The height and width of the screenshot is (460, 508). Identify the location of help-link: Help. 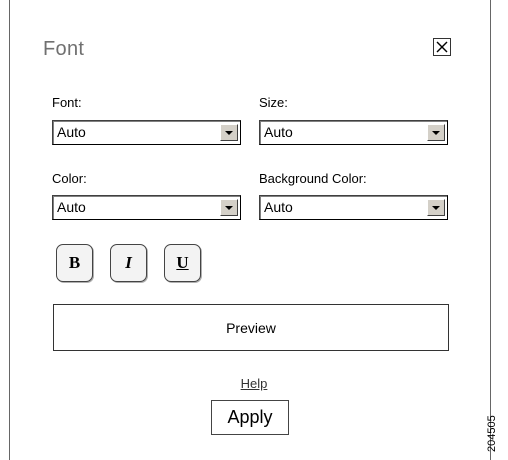
(254, 383).